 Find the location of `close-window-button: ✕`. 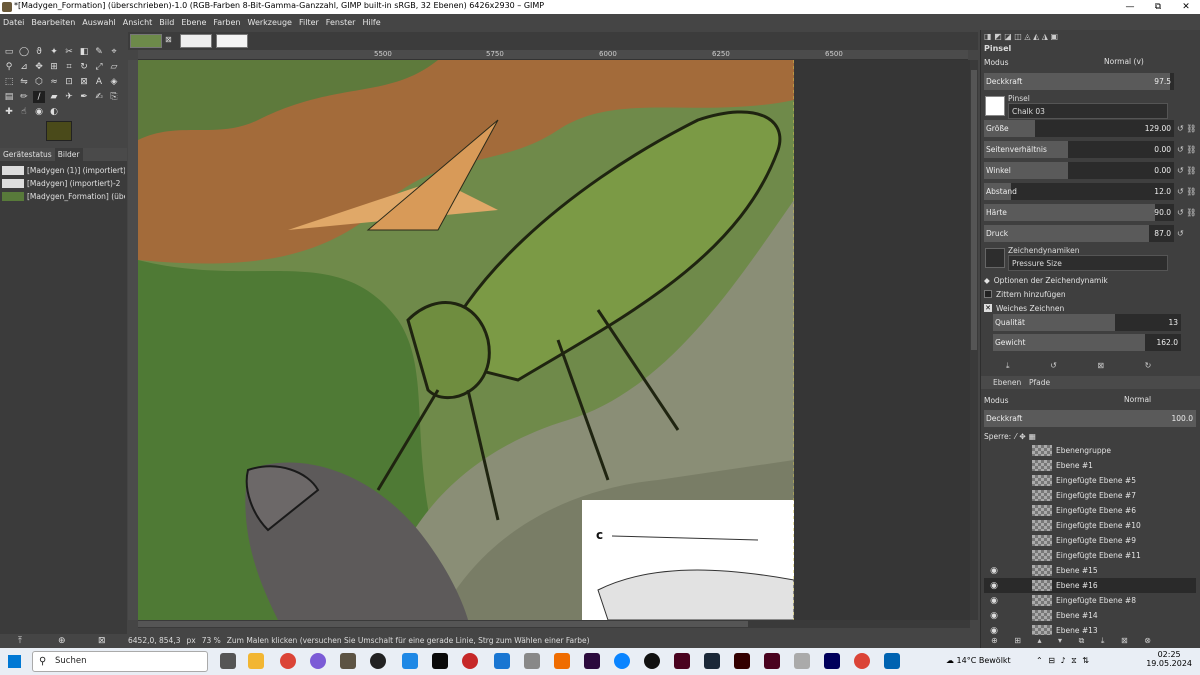

close-window-button: ✕ is located at coordinates (1186, 7).